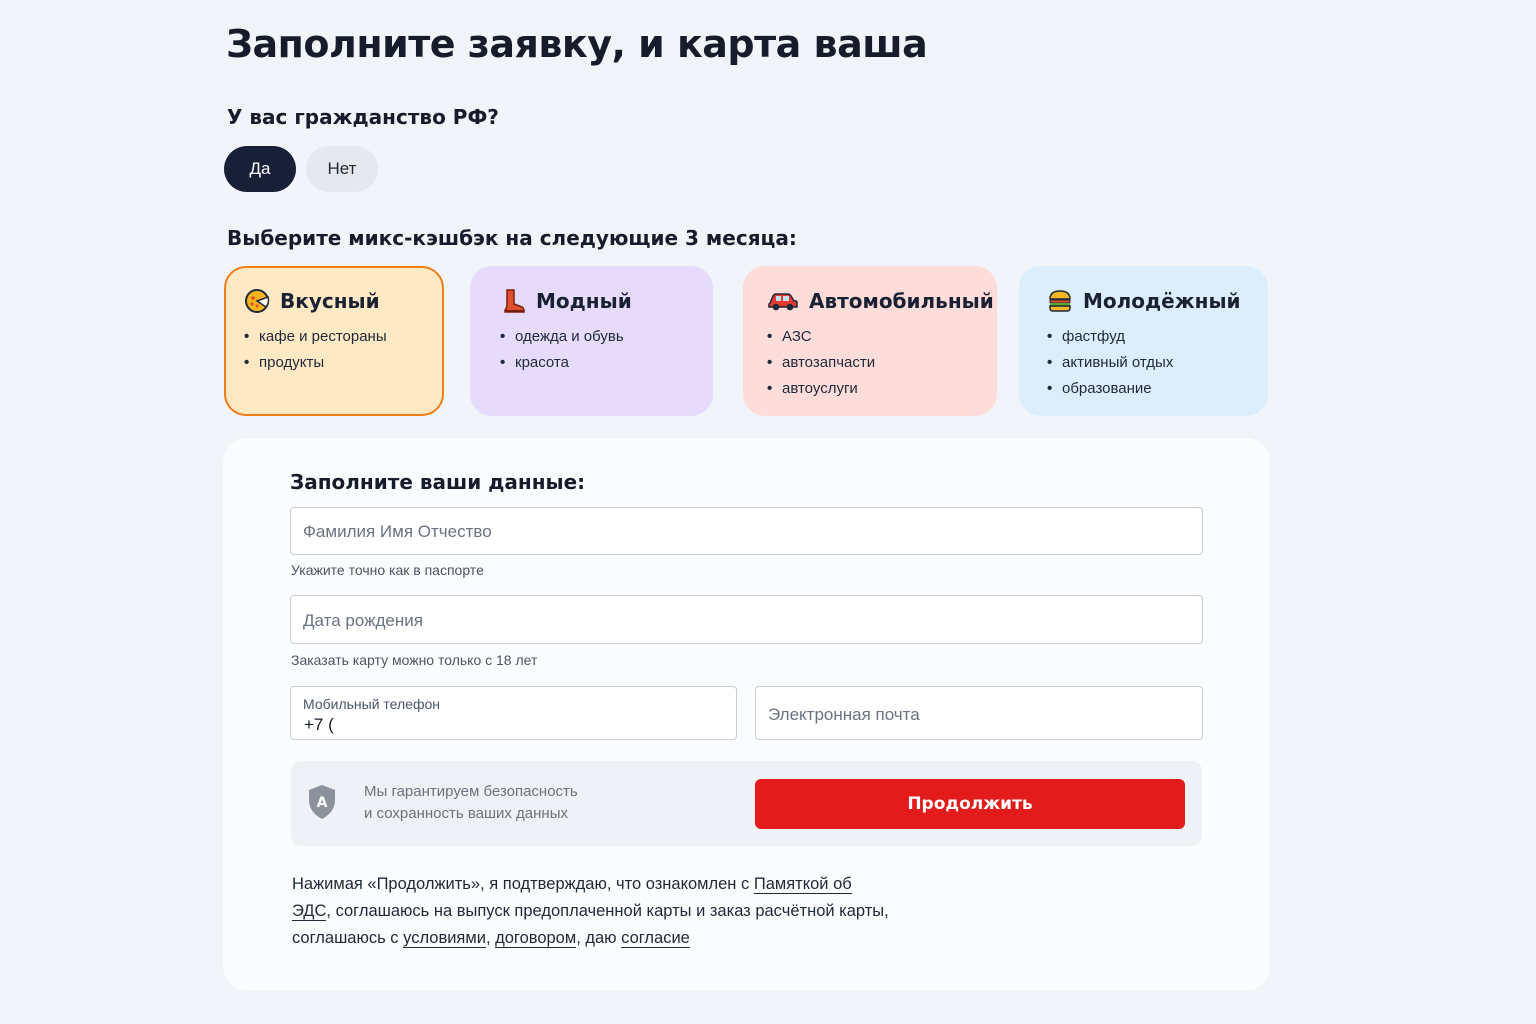 This screenshot has height=1024, width=1536. What do you see at coordinates (746, 619) in the screenshot?
I see `birth-date-input: Дата рождения` at bounding box center [746, 619].